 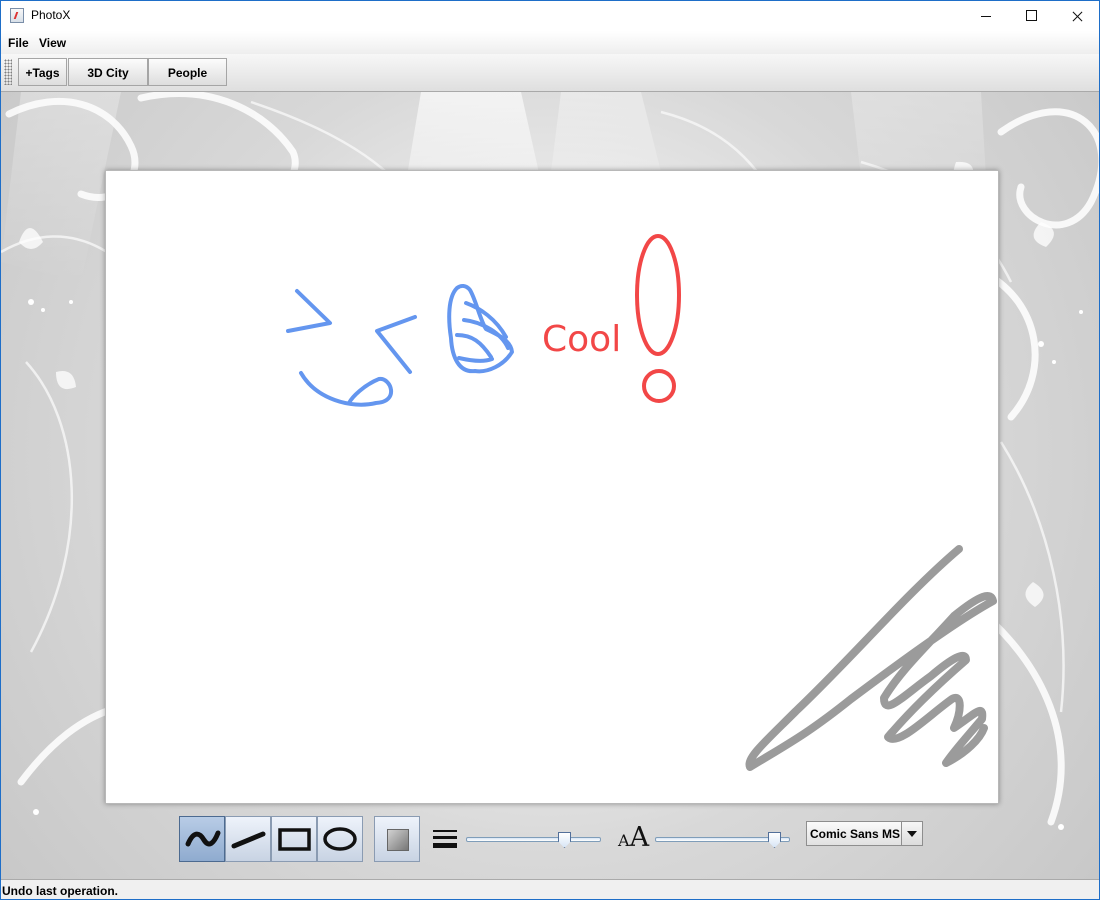 What do you see at coordinates (658, 295) in the screenshot?
I see `red-exclamation-bar` at bounding box center [658, 295].